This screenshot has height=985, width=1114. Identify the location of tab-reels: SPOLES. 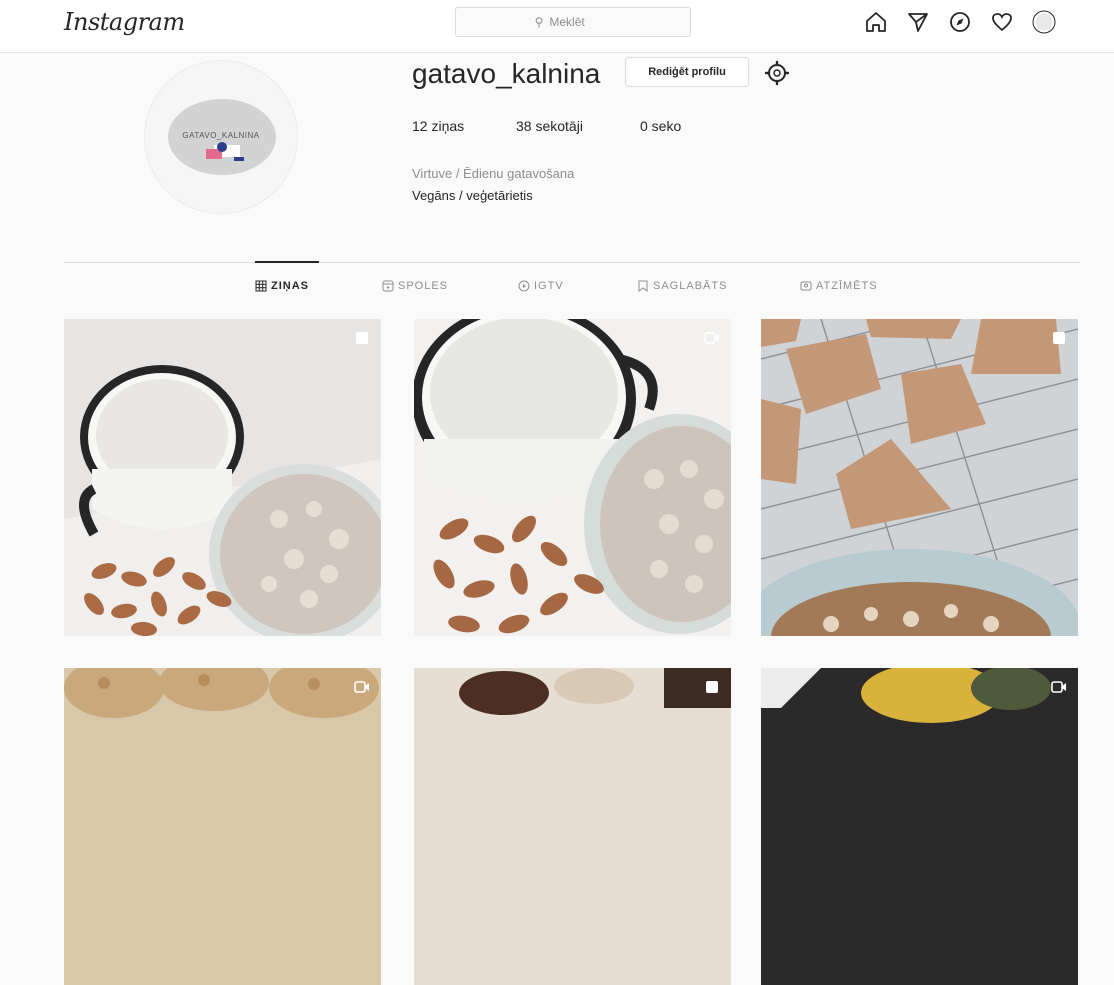
(415, 286).